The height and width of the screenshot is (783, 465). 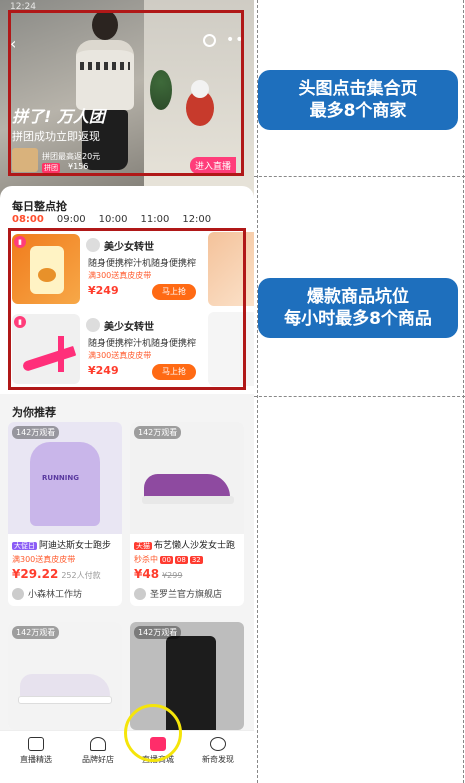 I want to click on shop-link: 圣罗兰官方旗舰店, so click(x=187, y=593).